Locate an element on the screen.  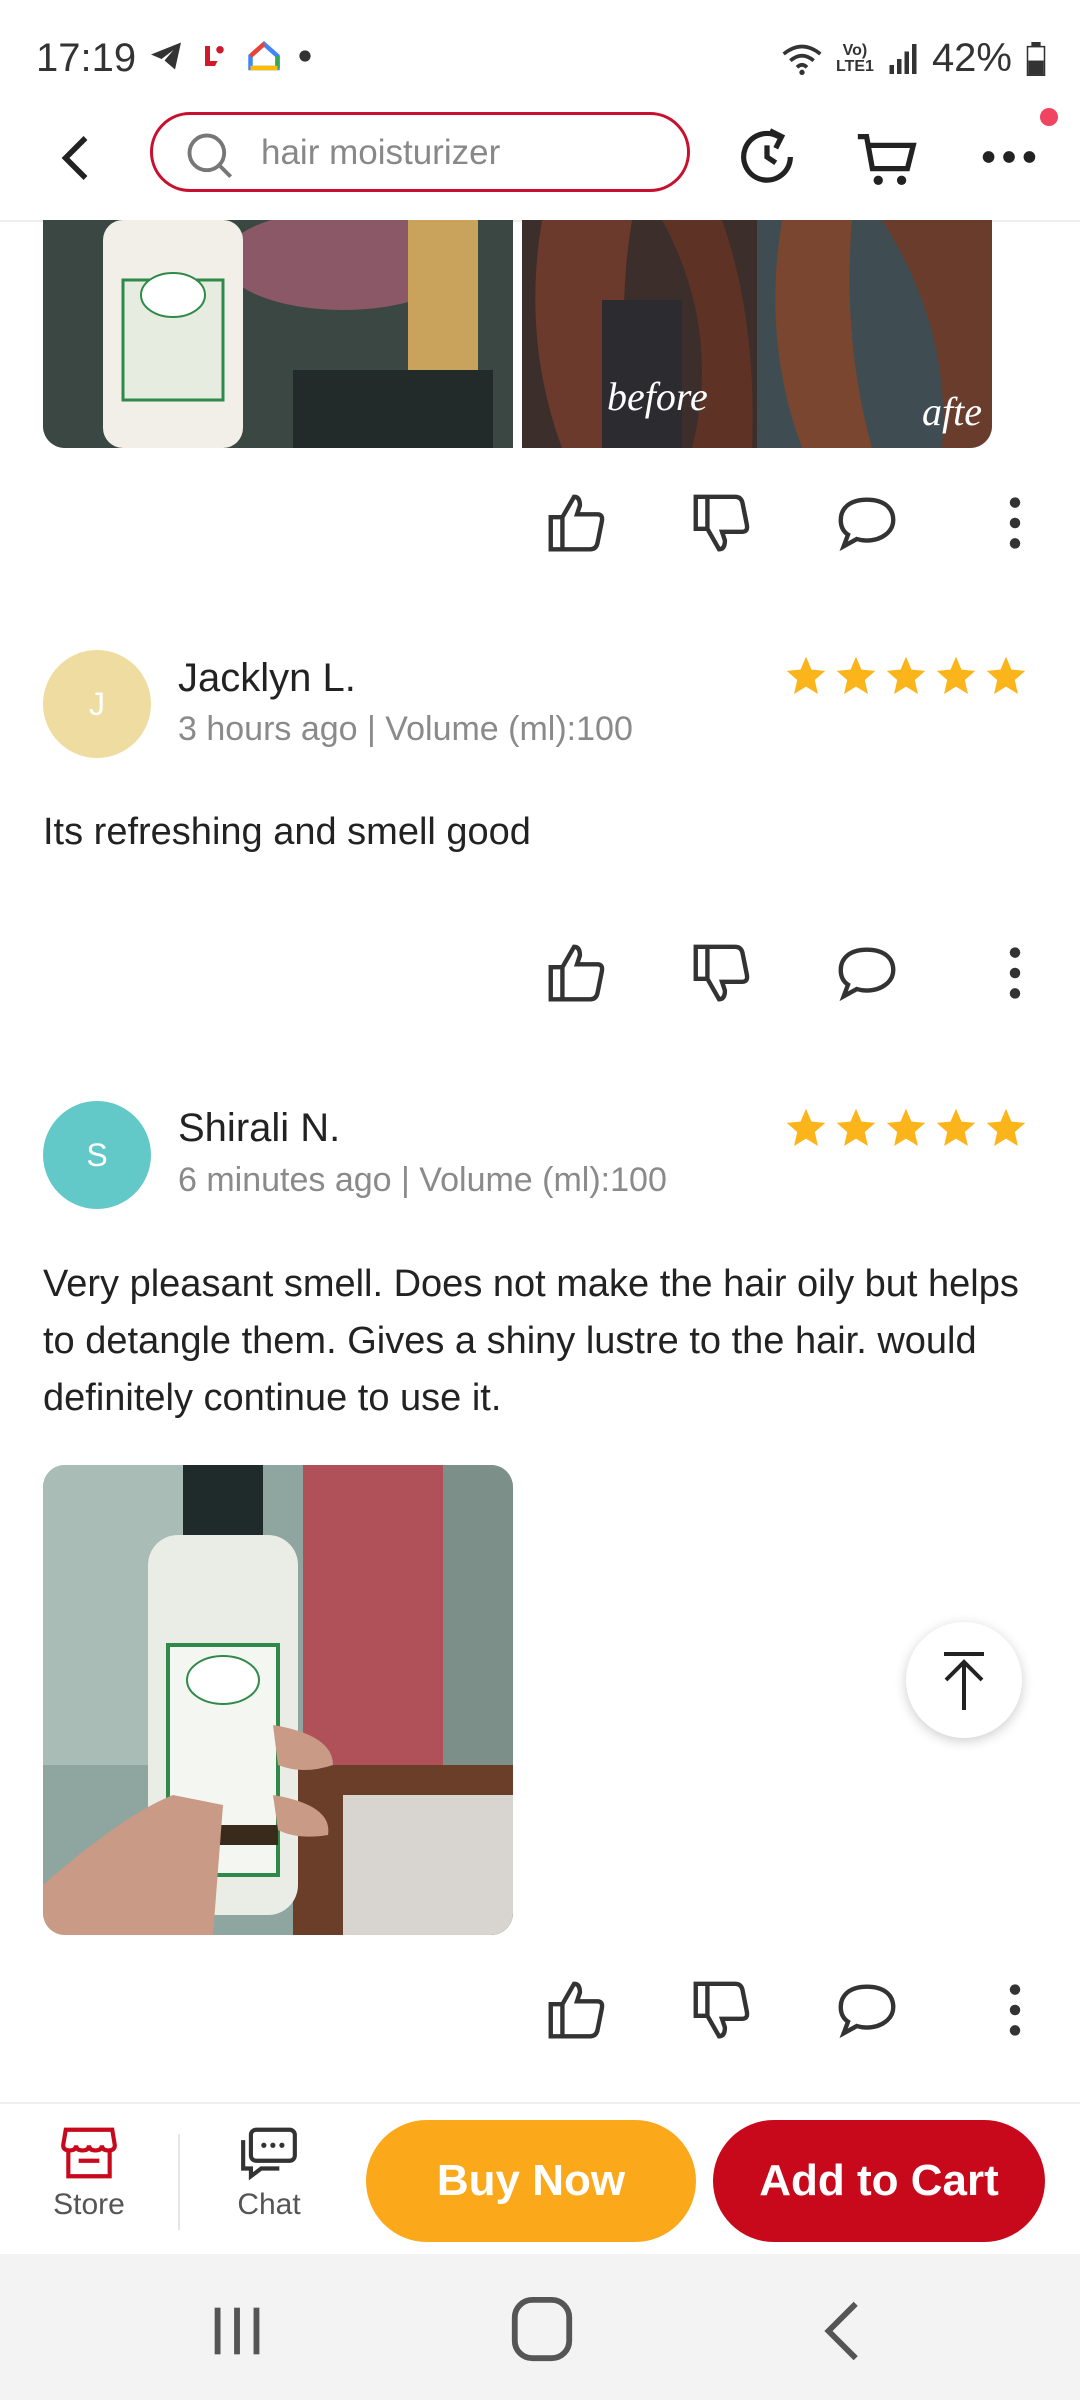
avatar: J is located at coordinates (97, 704).